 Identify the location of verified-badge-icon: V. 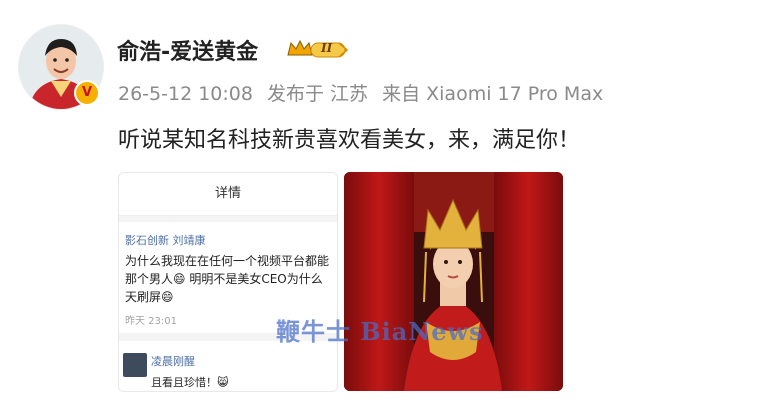
(87, 93).